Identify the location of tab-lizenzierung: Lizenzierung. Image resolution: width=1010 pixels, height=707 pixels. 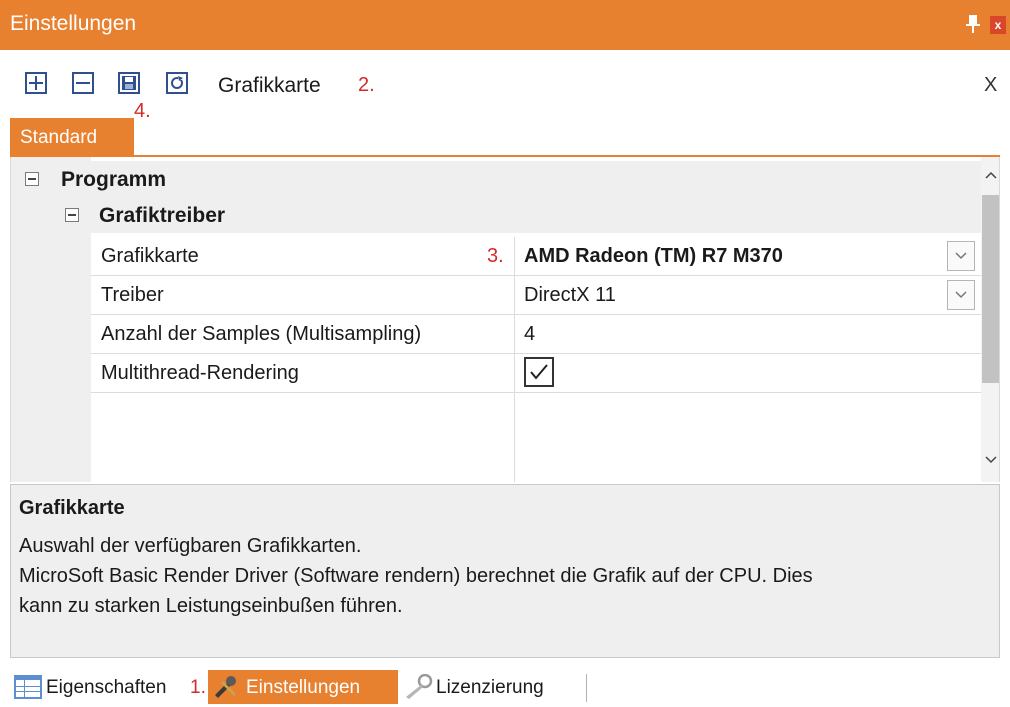
(494, 687).